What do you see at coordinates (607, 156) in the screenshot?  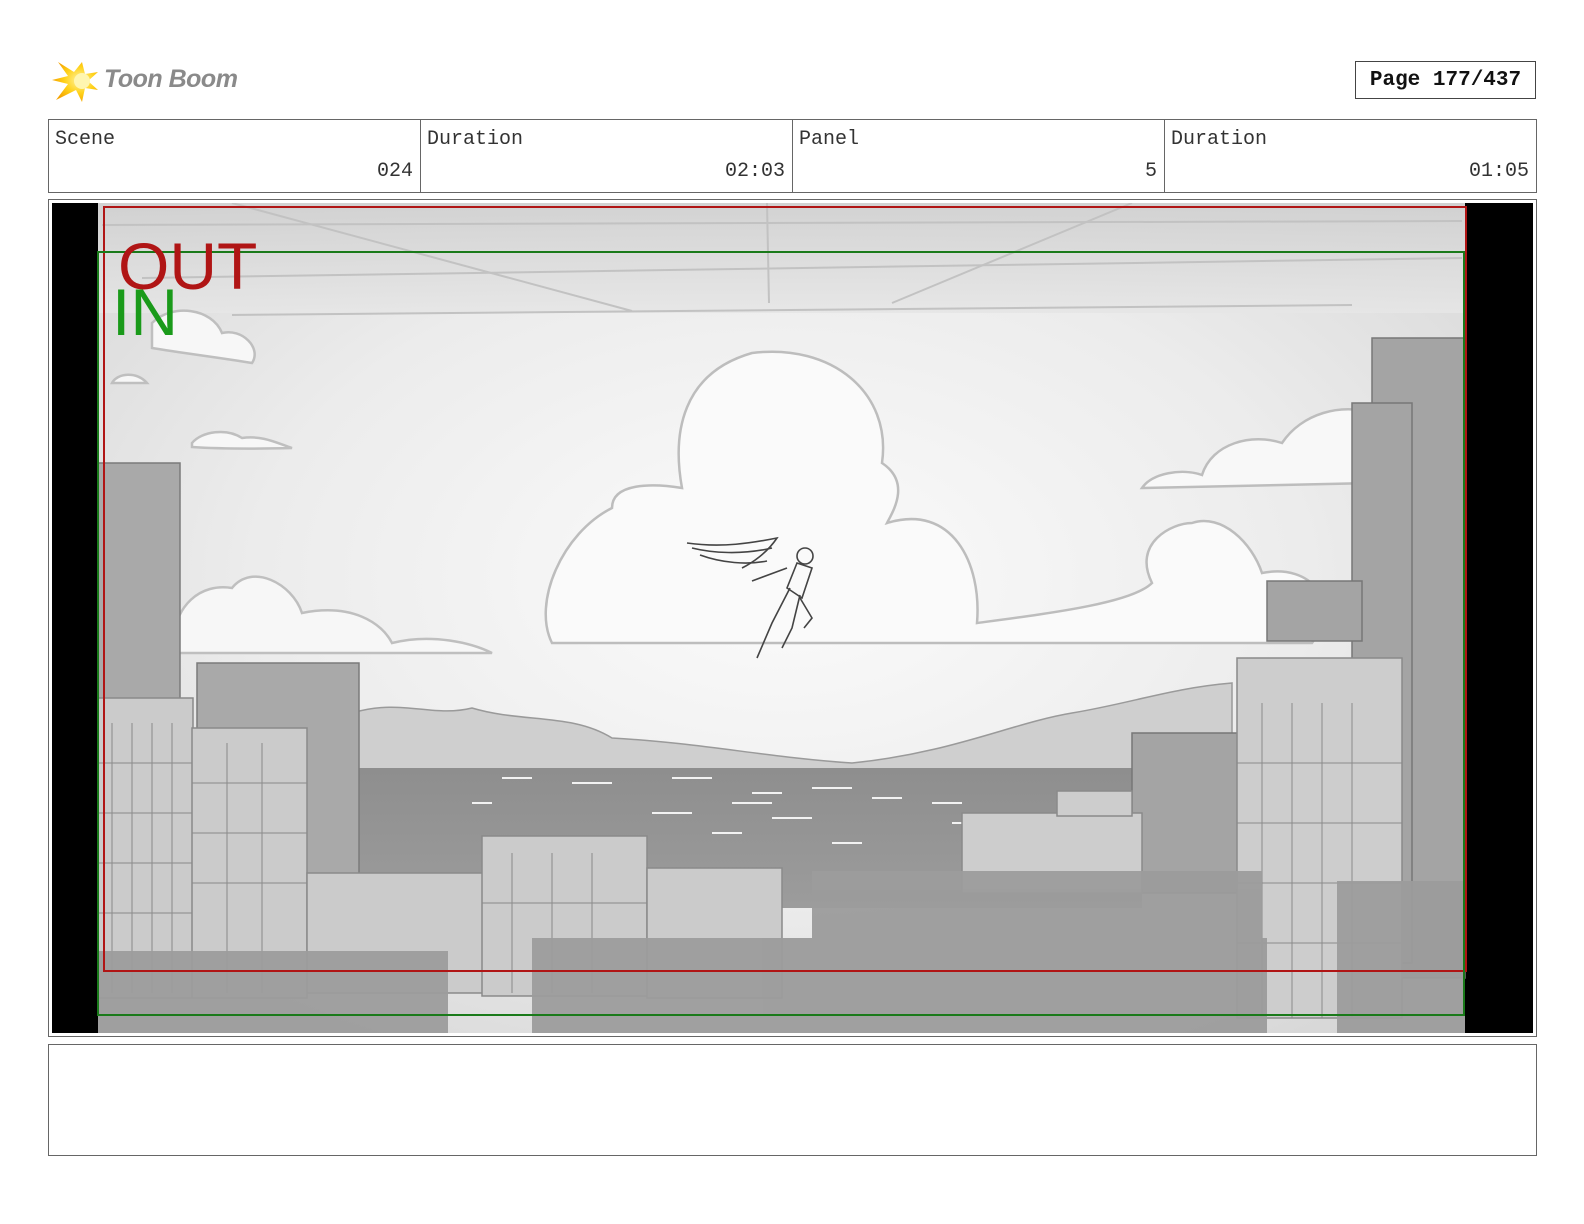 I see `scene-duration-cell: Duration 02:03` at bounding box center [607, 156].